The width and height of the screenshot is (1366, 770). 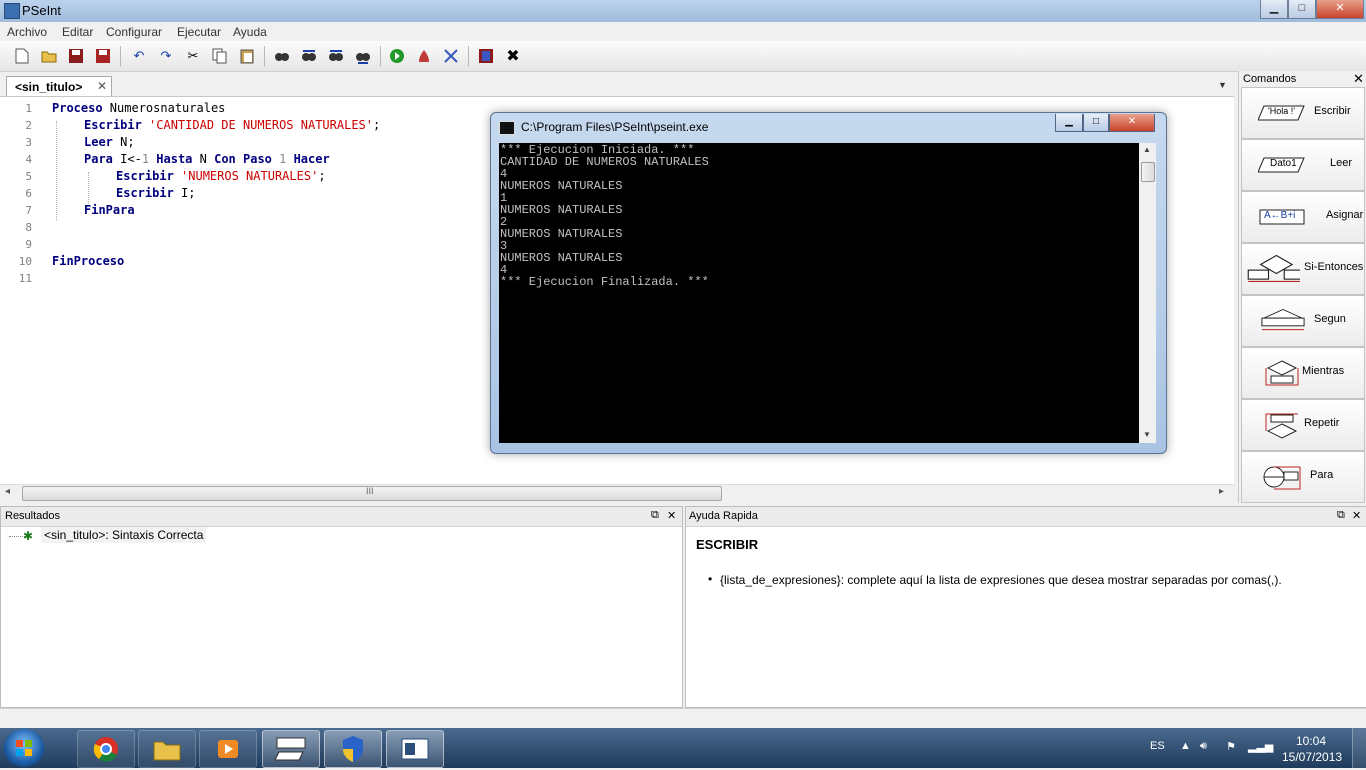 I want to click on command-leer-button: Dato1 Leer, so click(x=1303, y=165).